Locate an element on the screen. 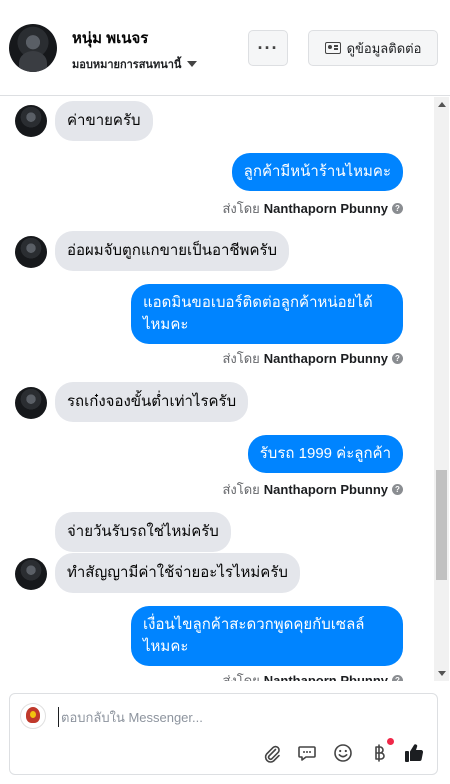 This screenshot has width=450, height=784. reply-composer is located at coordinates (223, 734).